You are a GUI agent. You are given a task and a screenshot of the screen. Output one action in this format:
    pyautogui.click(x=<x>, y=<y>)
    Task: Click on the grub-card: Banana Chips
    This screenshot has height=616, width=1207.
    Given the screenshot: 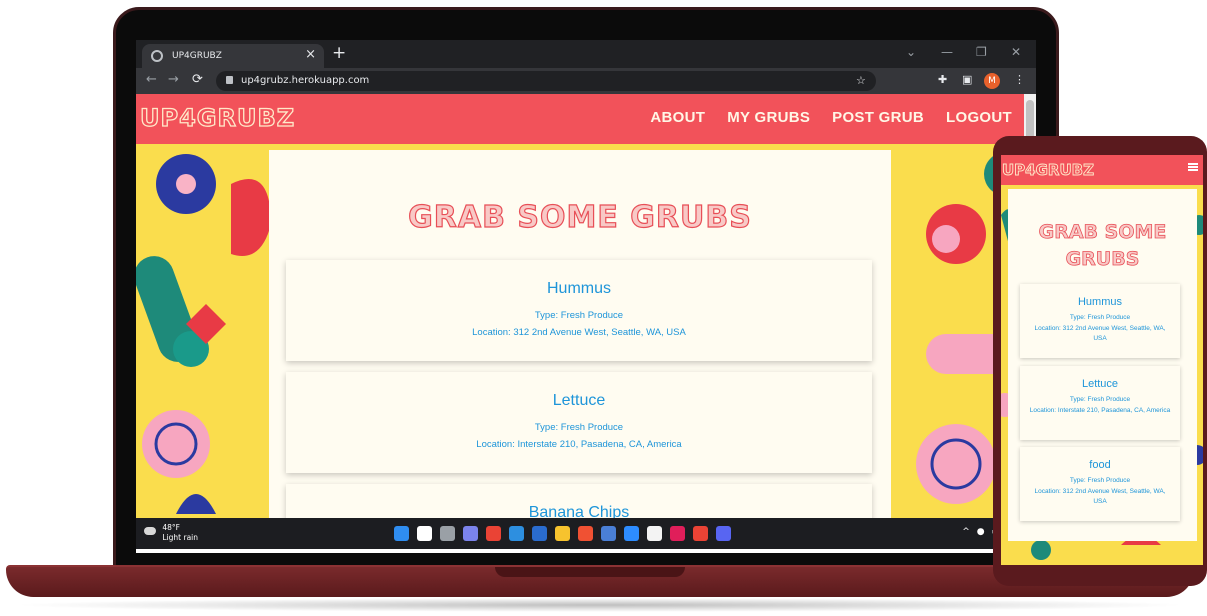 What is the action you would take?
    pyautogui.click(x=579, y=501)
    